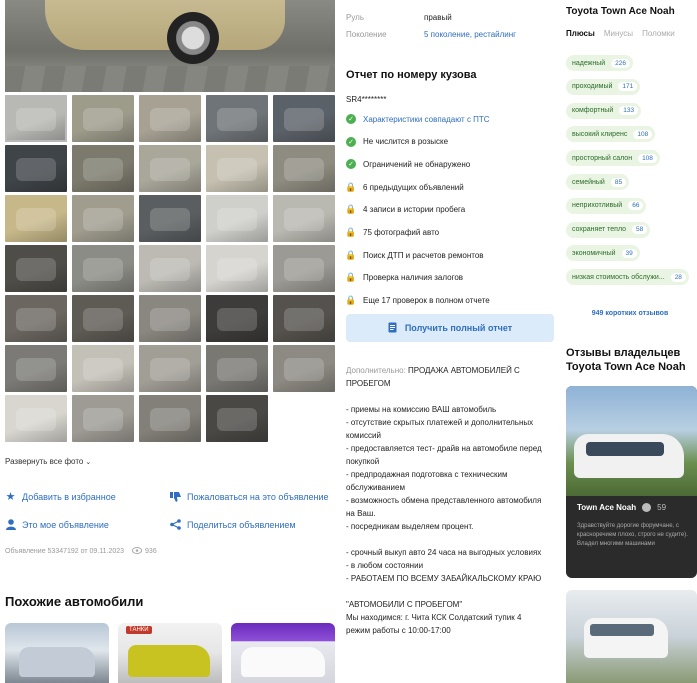 The image size is (697, 683). Describe the element at coordinates (81, 551) in the screenshot. I see `ad-meta-line: Объявление 53347192 от 09.11.2023 936` at that location.